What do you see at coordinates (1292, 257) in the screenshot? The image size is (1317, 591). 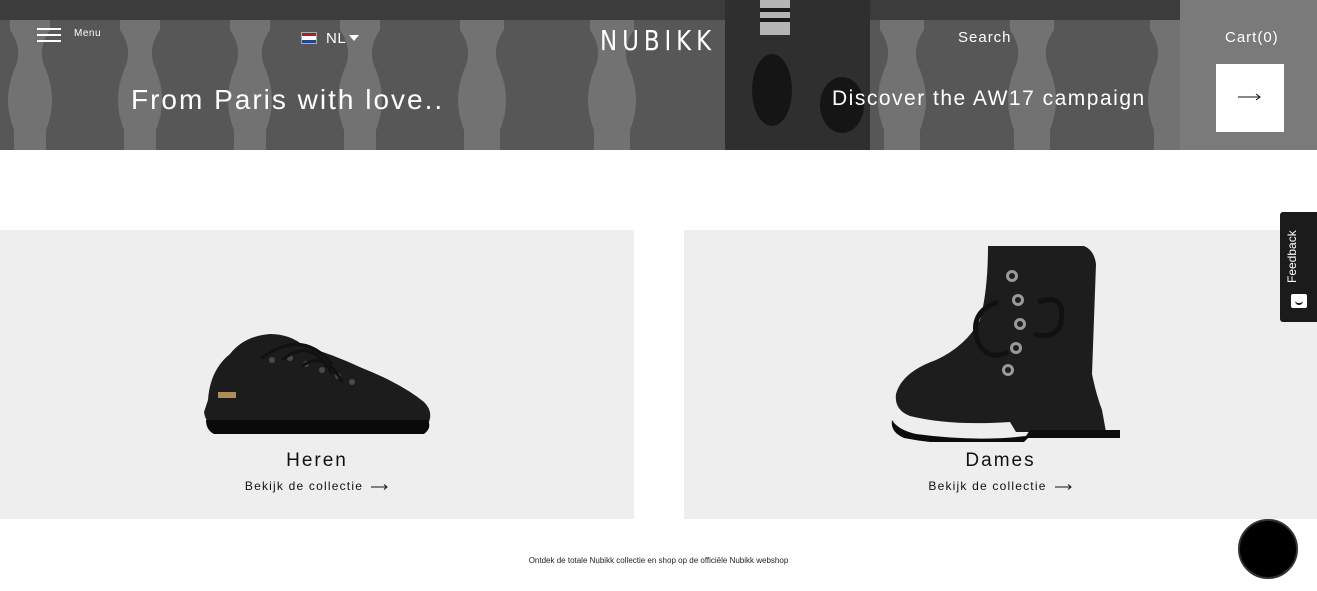 I see `feedback-label: Feedback` at bounding box center [1292, 257].